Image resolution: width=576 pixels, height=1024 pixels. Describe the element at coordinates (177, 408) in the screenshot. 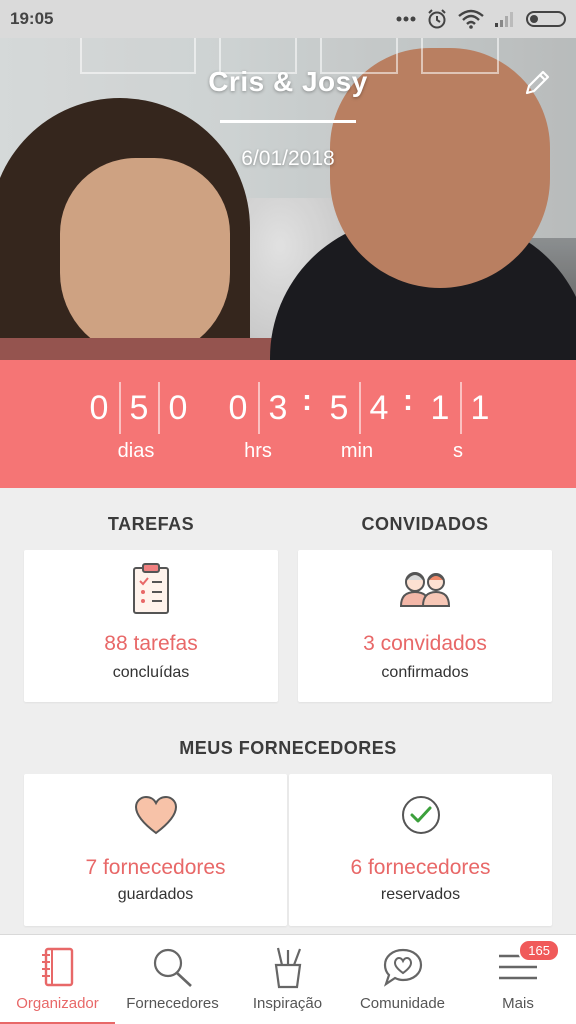

I see `days-digit-3: 0` at that location.